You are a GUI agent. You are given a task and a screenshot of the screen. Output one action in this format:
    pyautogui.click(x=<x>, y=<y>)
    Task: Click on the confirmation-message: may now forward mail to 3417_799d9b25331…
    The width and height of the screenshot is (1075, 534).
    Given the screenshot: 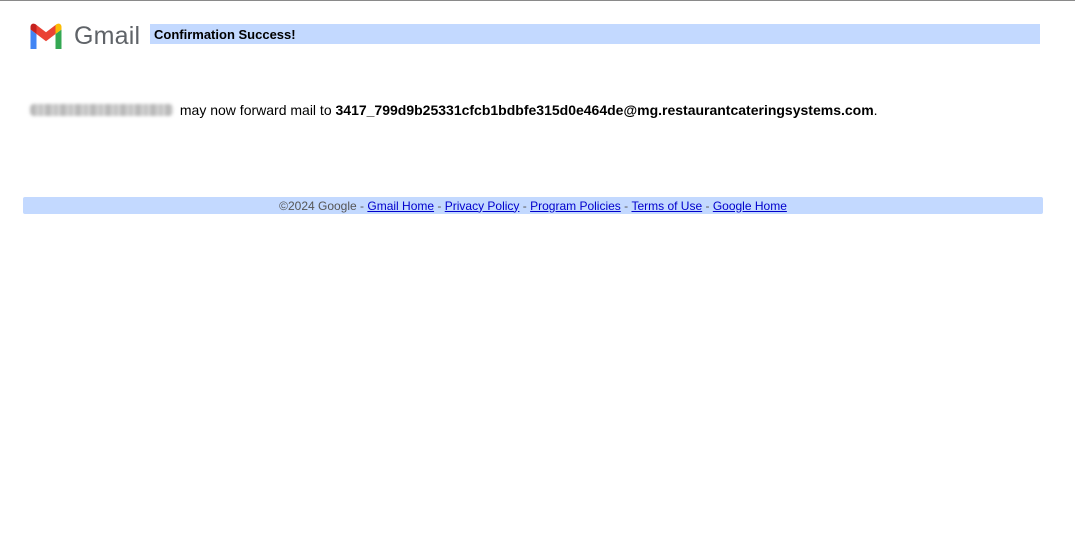 What is the action you would take?
    pyautogui.click(x=454, y=110)
    